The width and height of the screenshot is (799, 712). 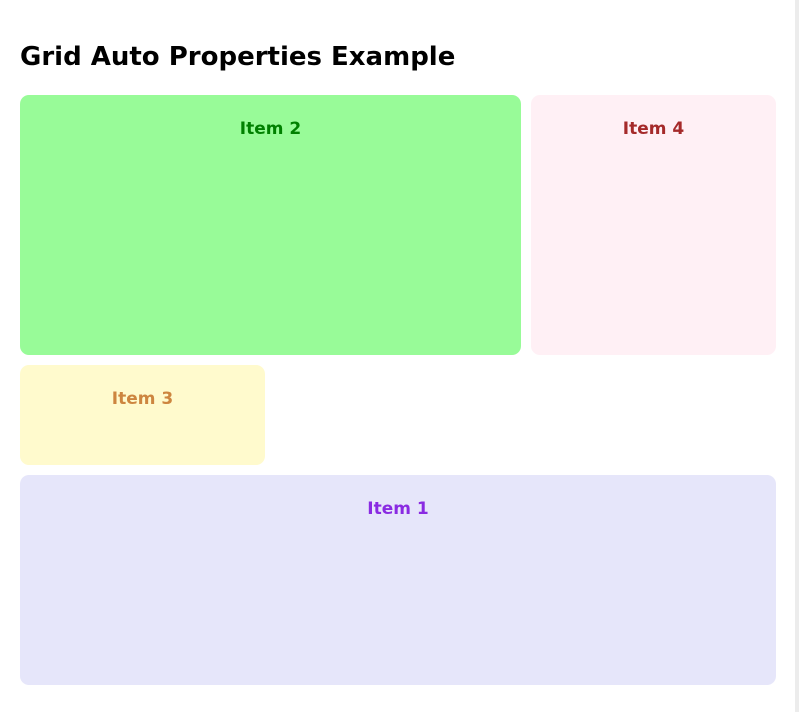 I want to click on grid-item-1-label: Item 1, so click(x=398, y=509).